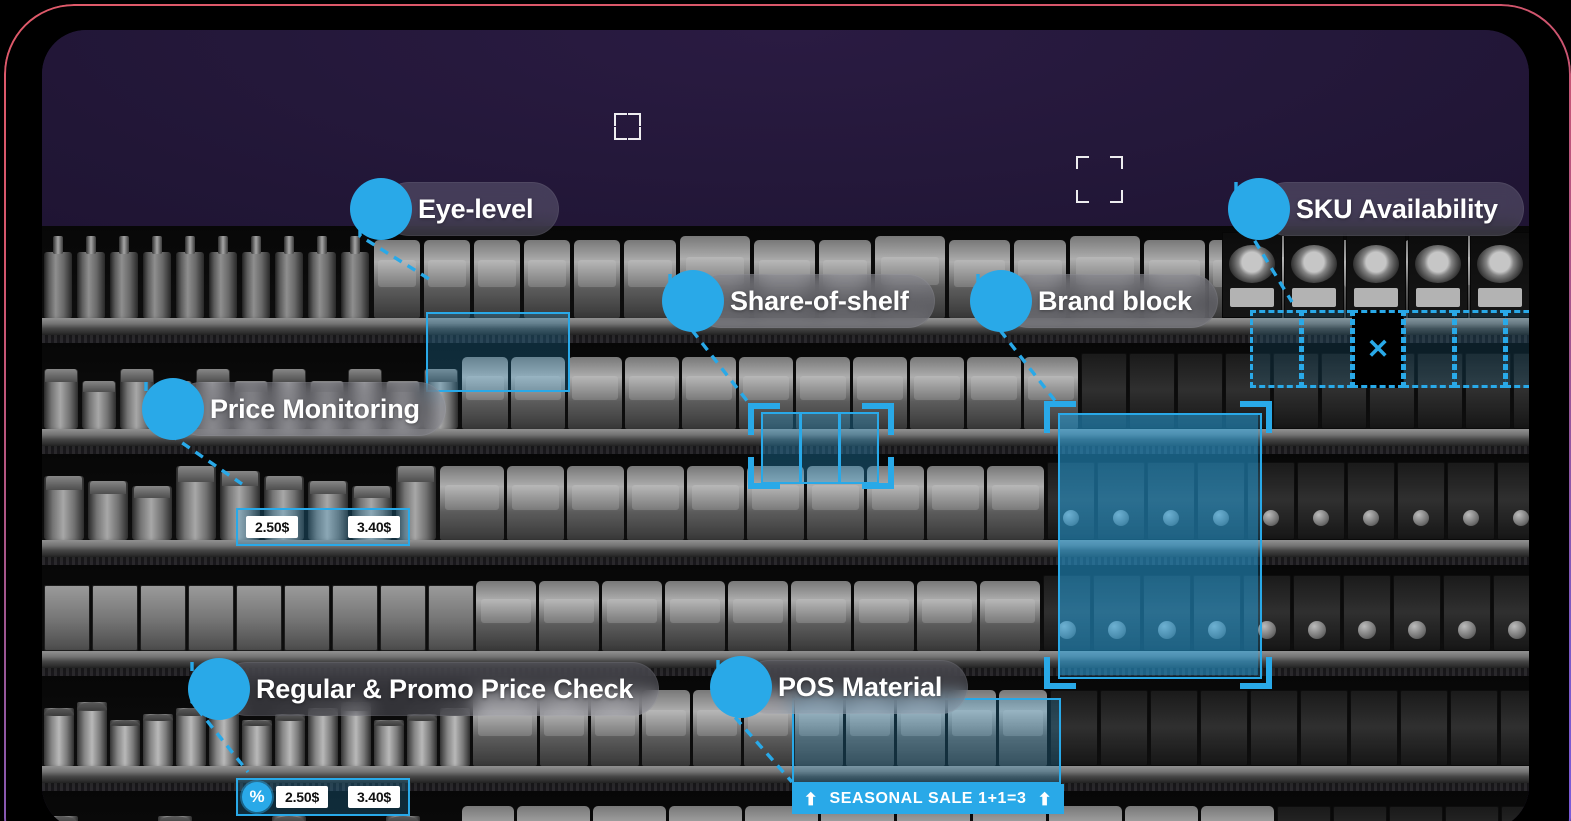 The height and width of the screenshot is (821, 1571). I want to click on label-text: POS Material, so click(860, 686).